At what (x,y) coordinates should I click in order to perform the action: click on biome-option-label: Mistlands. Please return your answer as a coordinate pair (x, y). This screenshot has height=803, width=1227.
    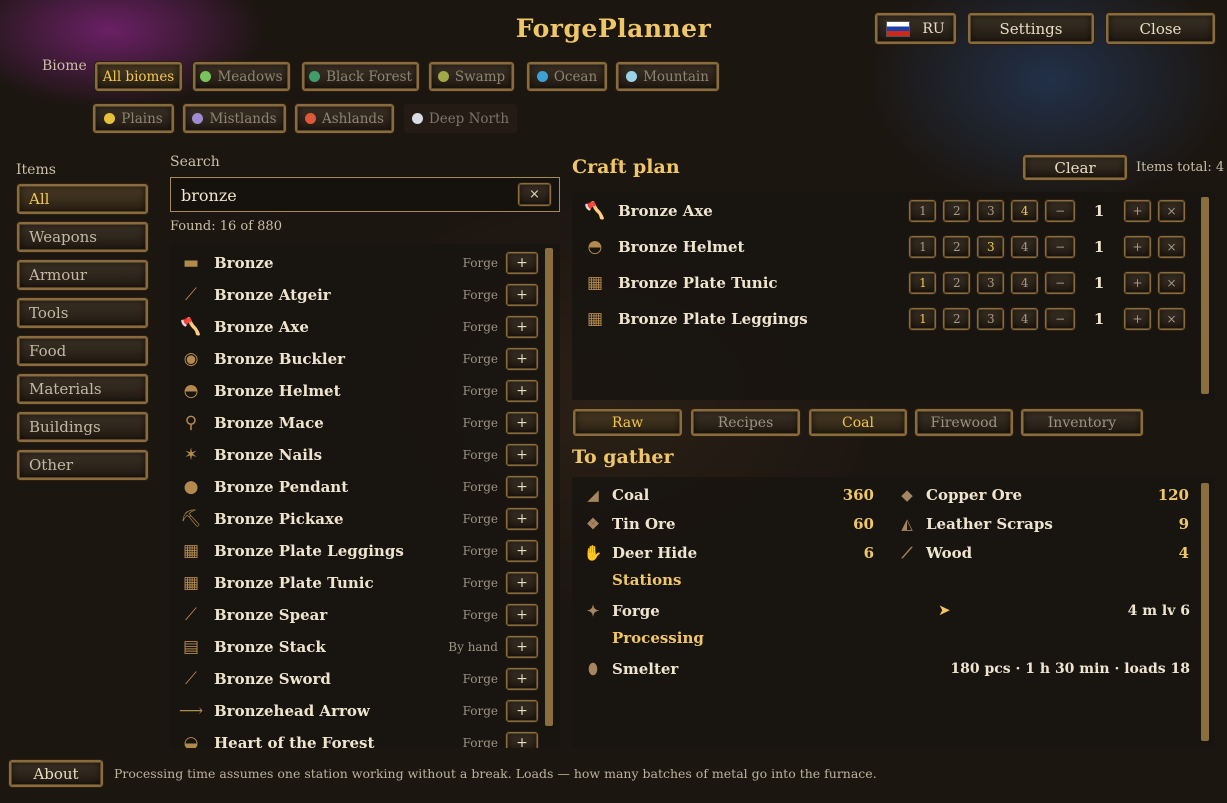
    Looking at the image, I should click on (243, 118).